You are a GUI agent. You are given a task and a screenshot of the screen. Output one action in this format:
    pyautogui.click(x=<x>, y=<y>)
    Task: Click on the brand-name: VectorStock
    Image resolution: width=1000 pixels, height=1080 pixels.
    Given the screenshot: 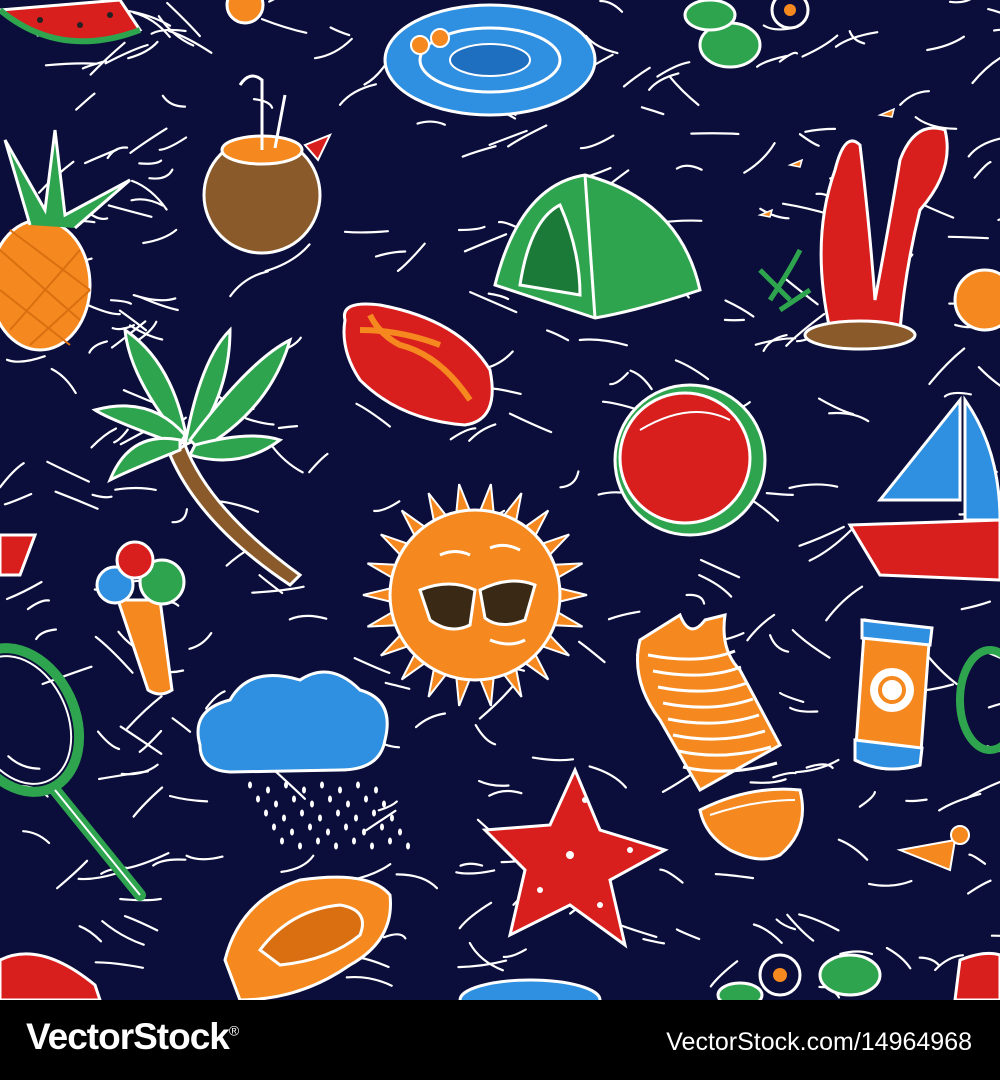 What is the action you would take?
    pyautogui.click(x=128, y=1036)
    